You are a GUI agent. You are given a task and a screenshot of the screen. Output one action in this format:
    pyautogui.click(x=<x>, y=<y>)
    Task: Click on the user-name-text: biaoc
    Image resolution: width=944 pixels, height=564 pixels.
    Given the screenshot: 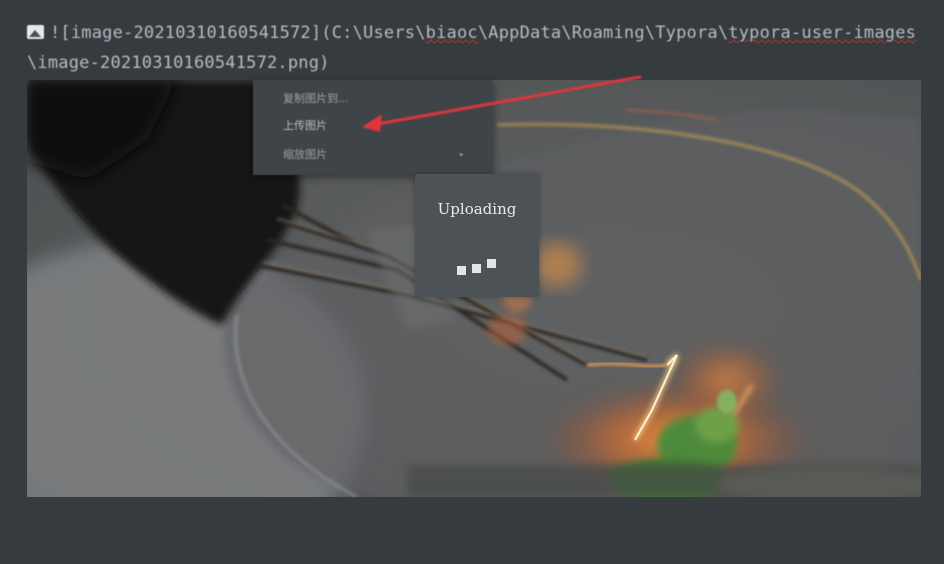 What is the action you would take?
    pyautogui.click(x=451, y=33)
    